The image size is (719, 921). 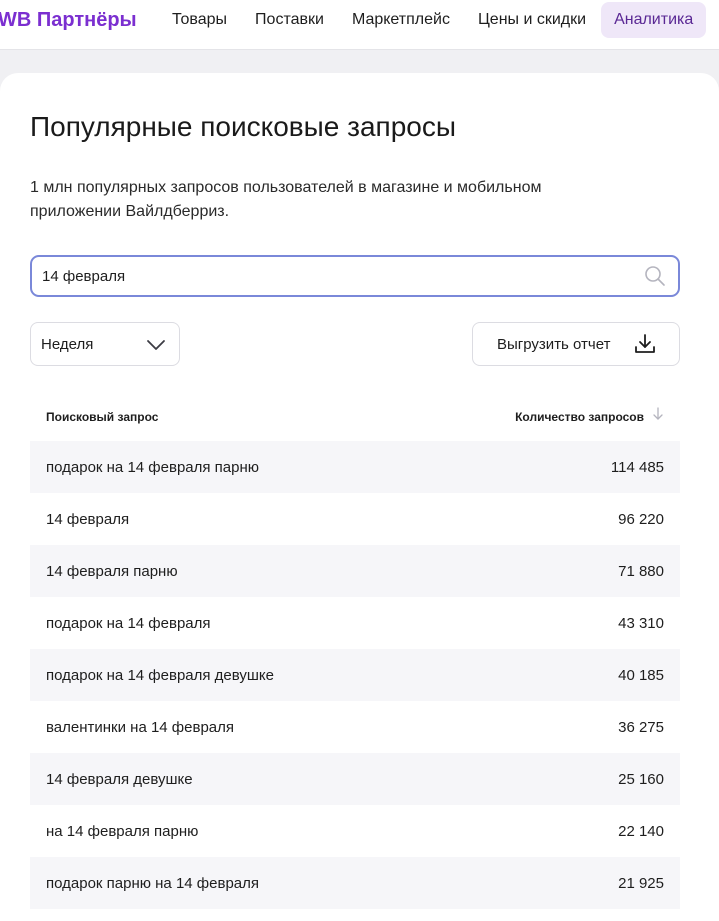 I want to click on search-box, so click(x=355, y=276).